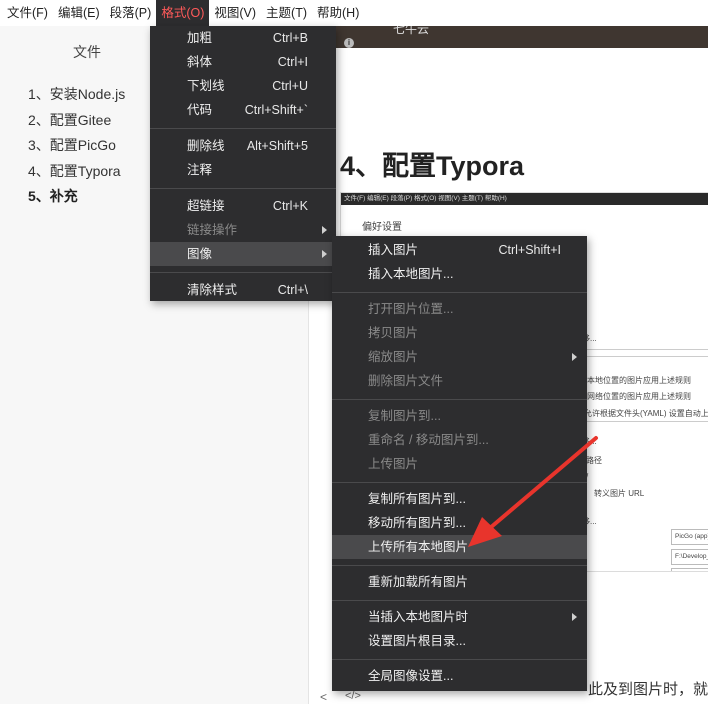  I want to click on image-menu-item: 上传所有本地图片, so click(459, 547).